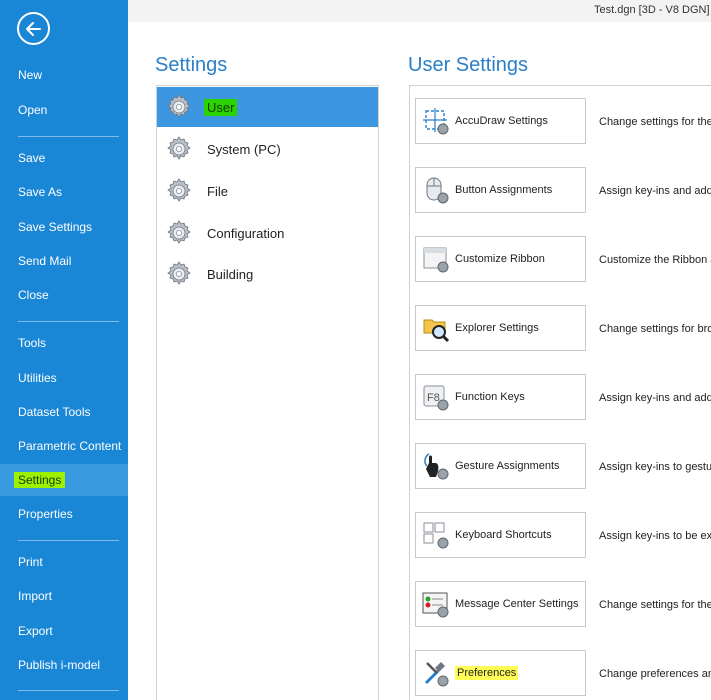 The height and width of the screenshot is (700, 711). I want to click on category-system-pc: System (PC), so click(267, 149).